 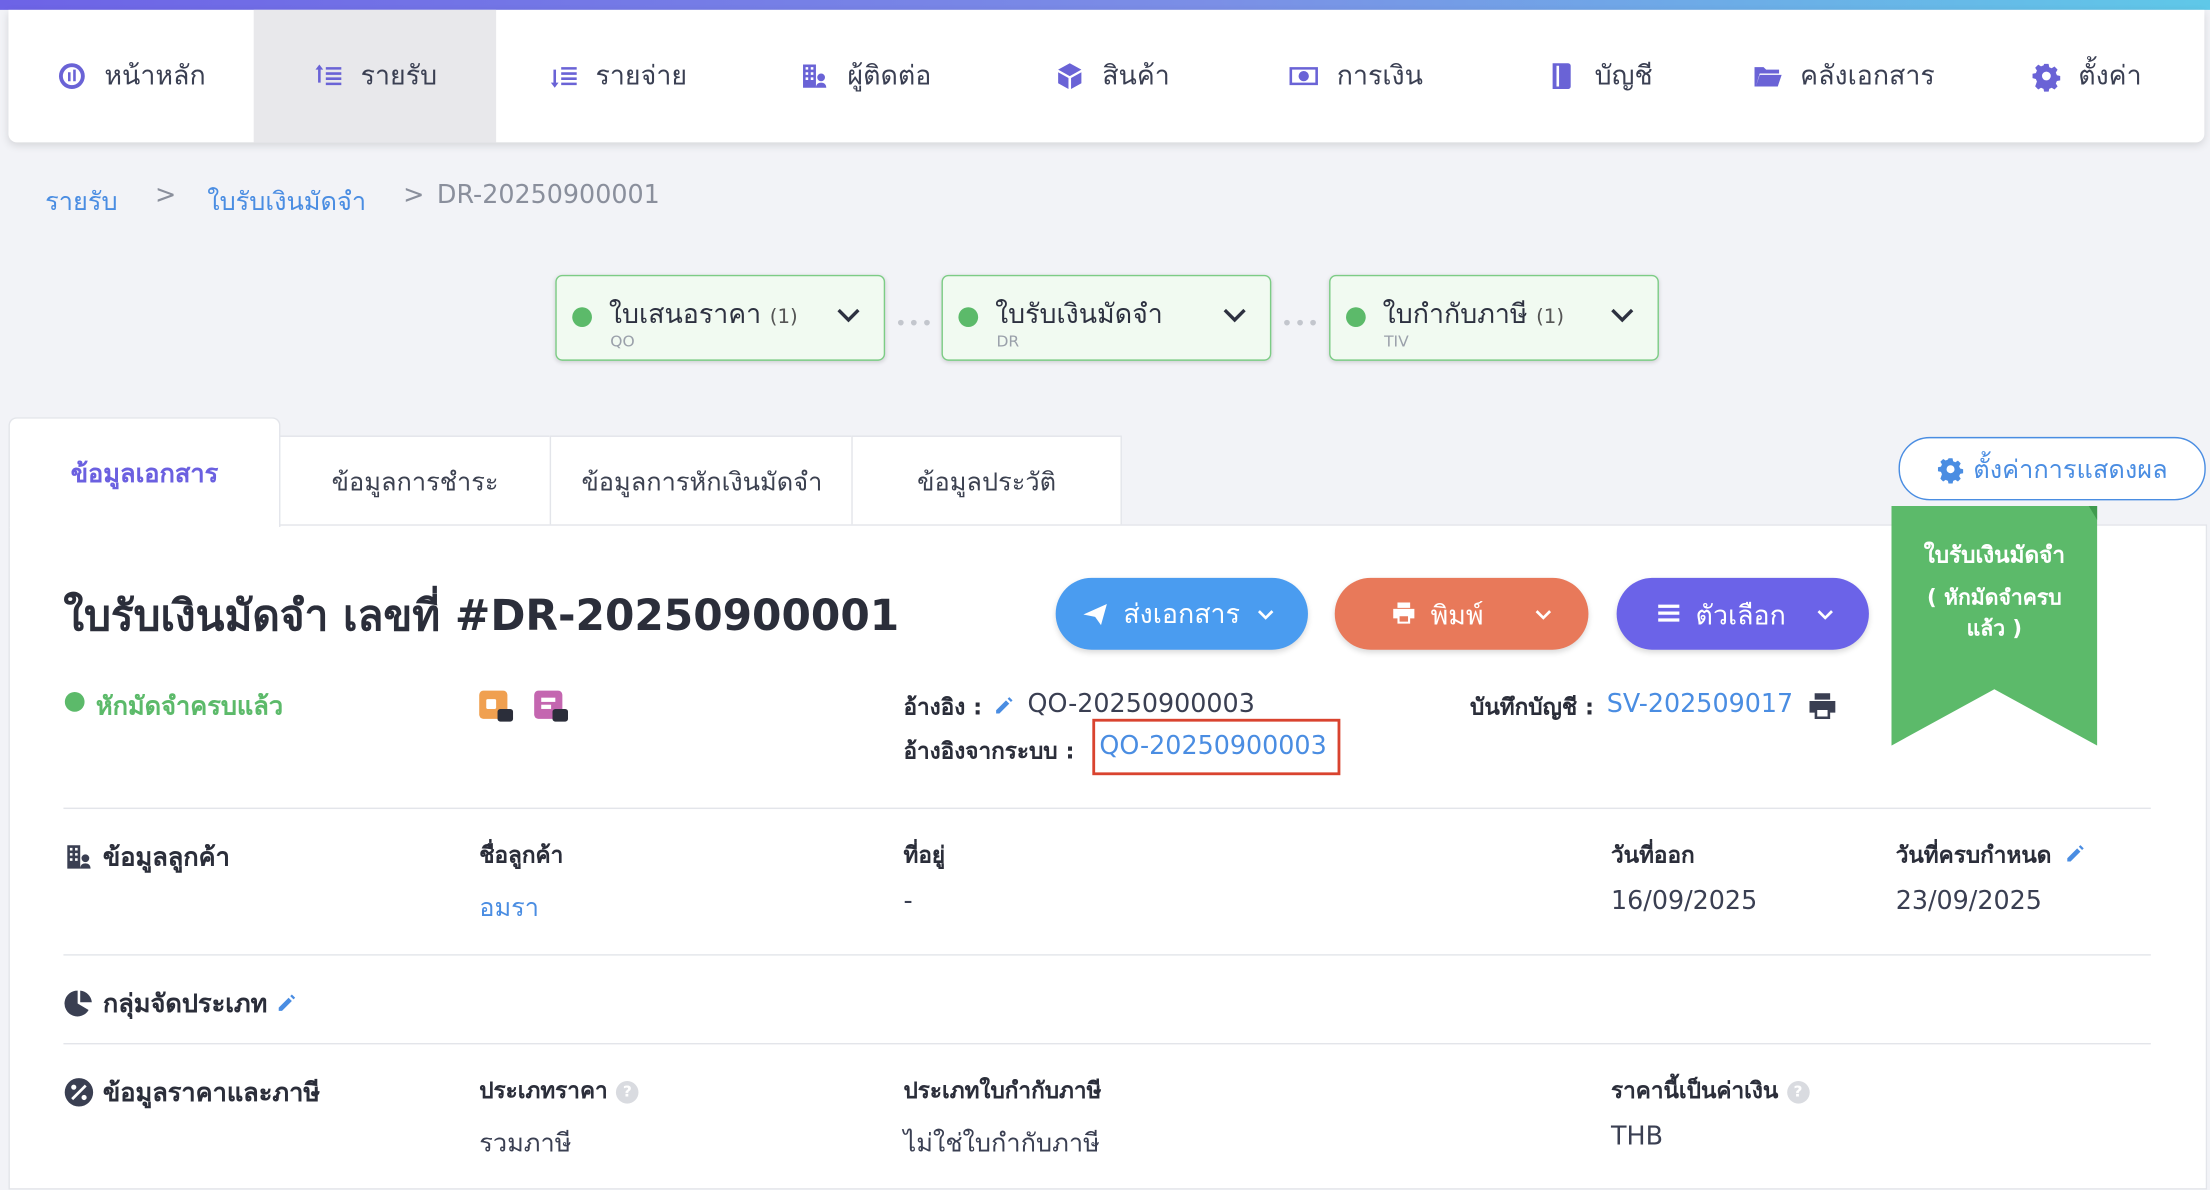 I want to click on flow-step-title: ใบรับเงินมัดจำ, so click(x=1079, y=314).